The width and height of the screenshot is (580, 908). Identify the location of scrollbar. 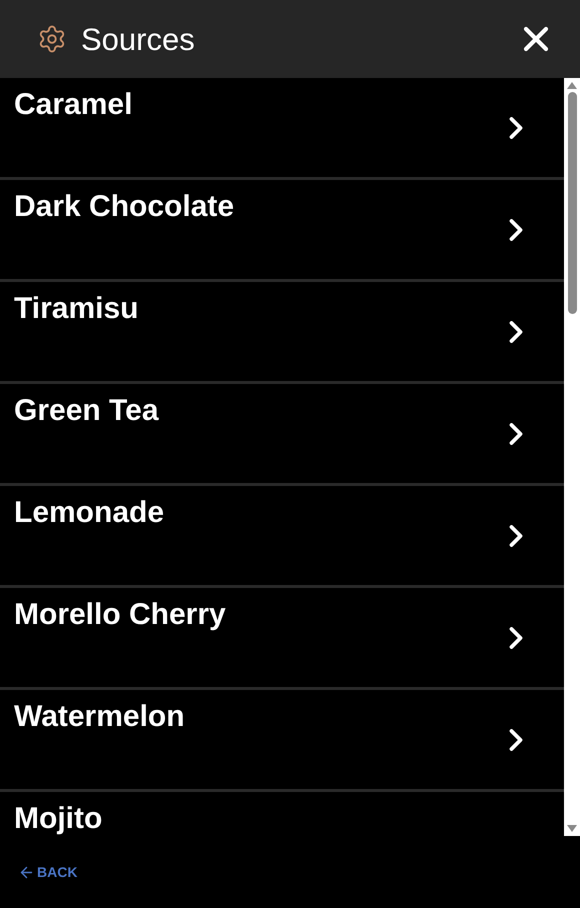
(572, 457).